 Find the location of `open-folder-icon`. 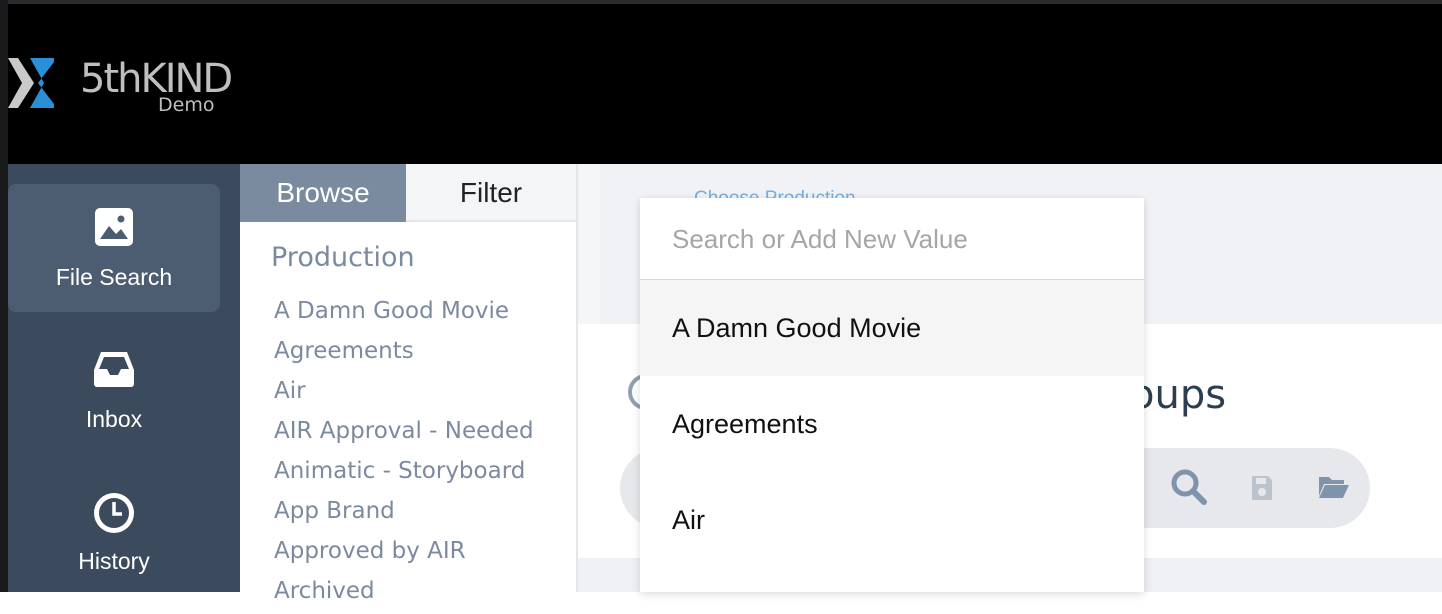

open-folder-icon is located at coordinates (1334, 487).